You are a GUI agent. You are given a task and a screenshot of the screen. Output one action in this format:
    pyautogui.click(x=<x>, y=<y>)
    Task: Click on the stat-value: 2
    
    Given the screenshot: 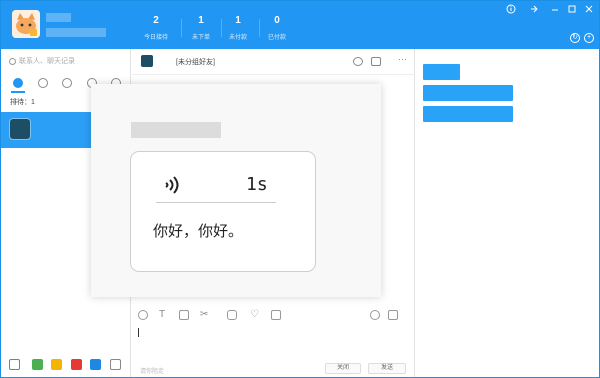 What is the action you would take?
    pyautogui.click(x=156, y=20)
    